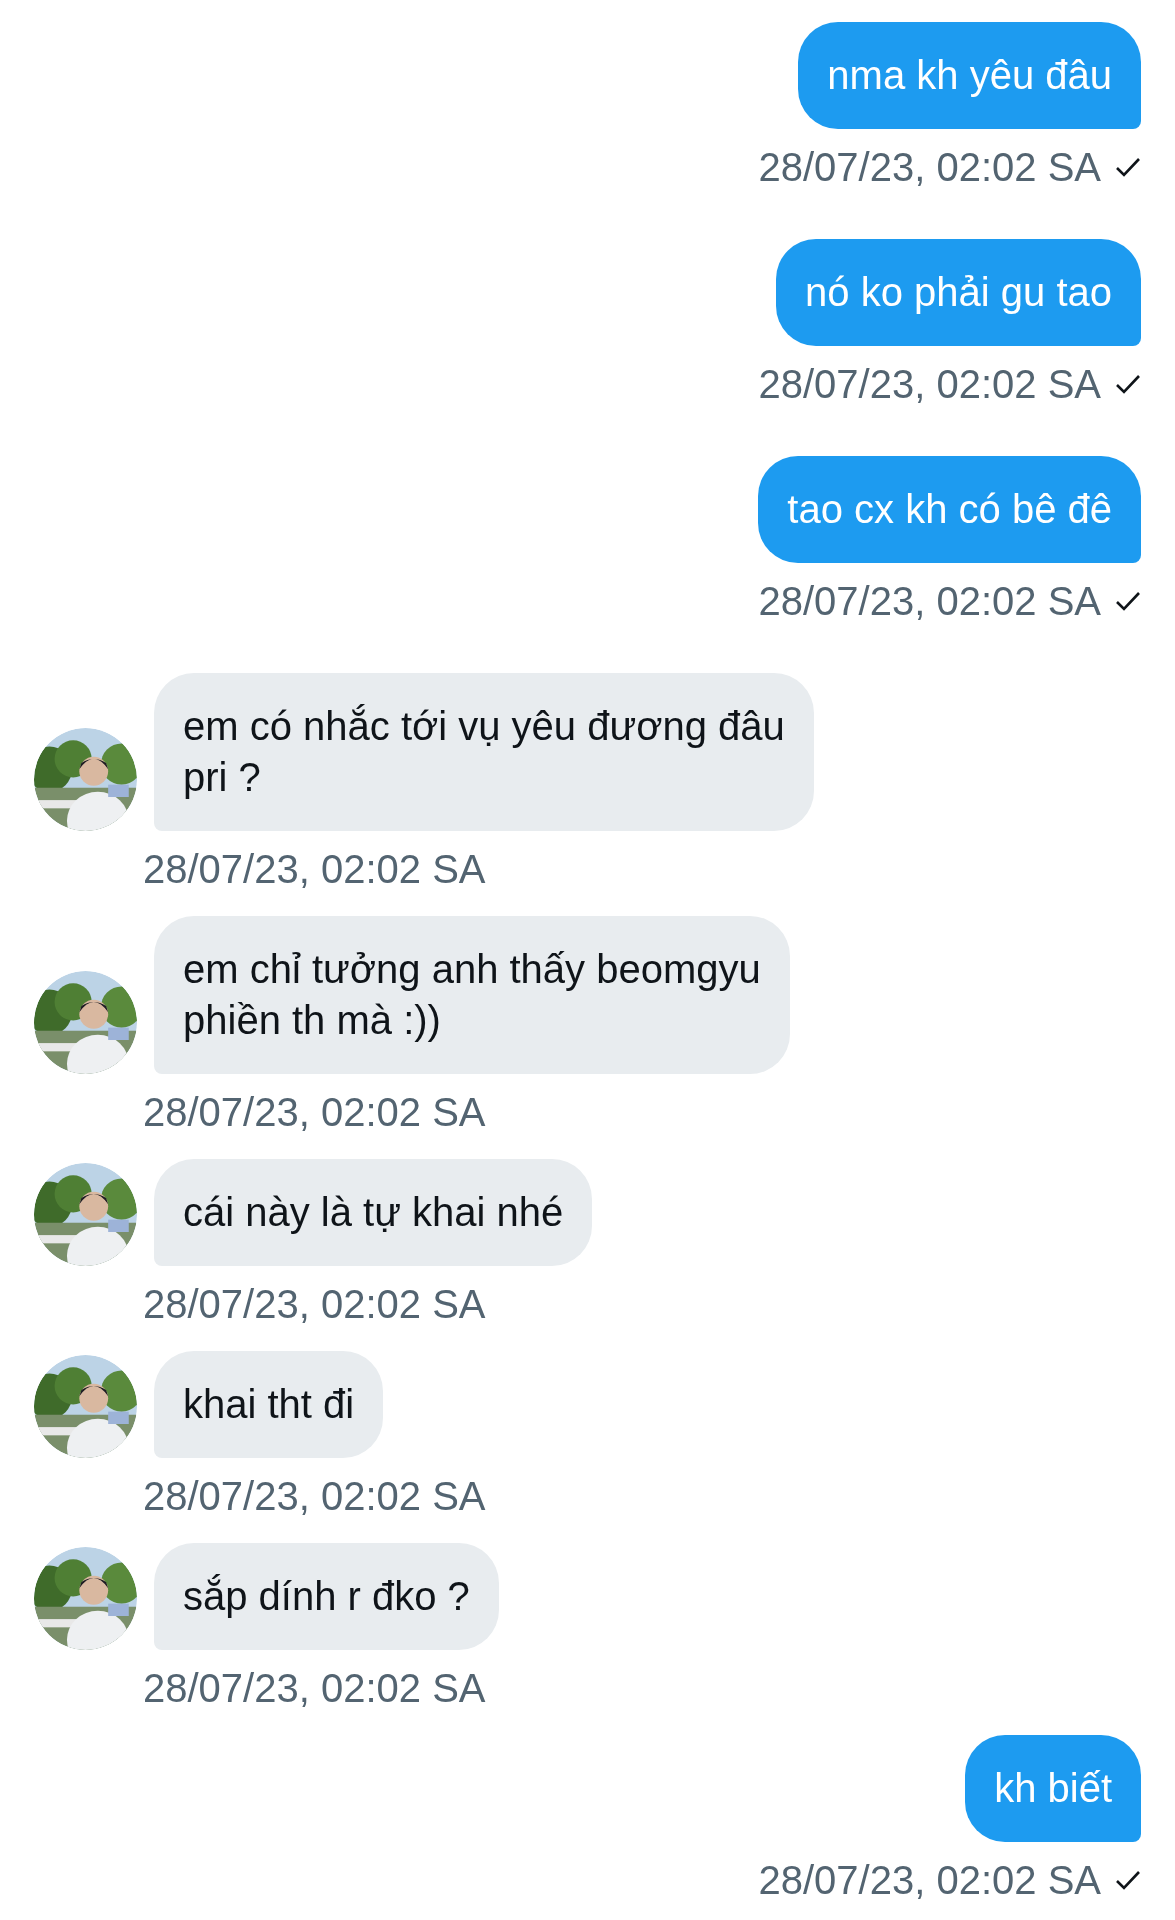  Describe the element at coordinates (484, 752) in the screenshot. I see `message-bubble: em có nhắc tới vụ yêu đương đâu pri ?` at that location.